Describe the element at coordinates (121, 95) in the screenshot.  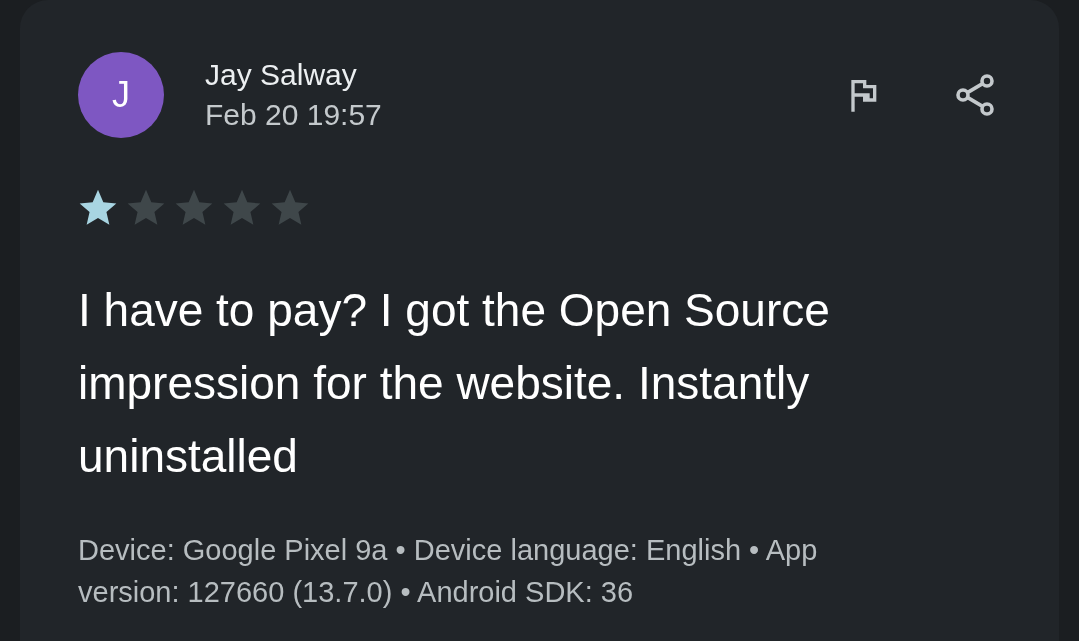
I see `avatar: J` at that location.